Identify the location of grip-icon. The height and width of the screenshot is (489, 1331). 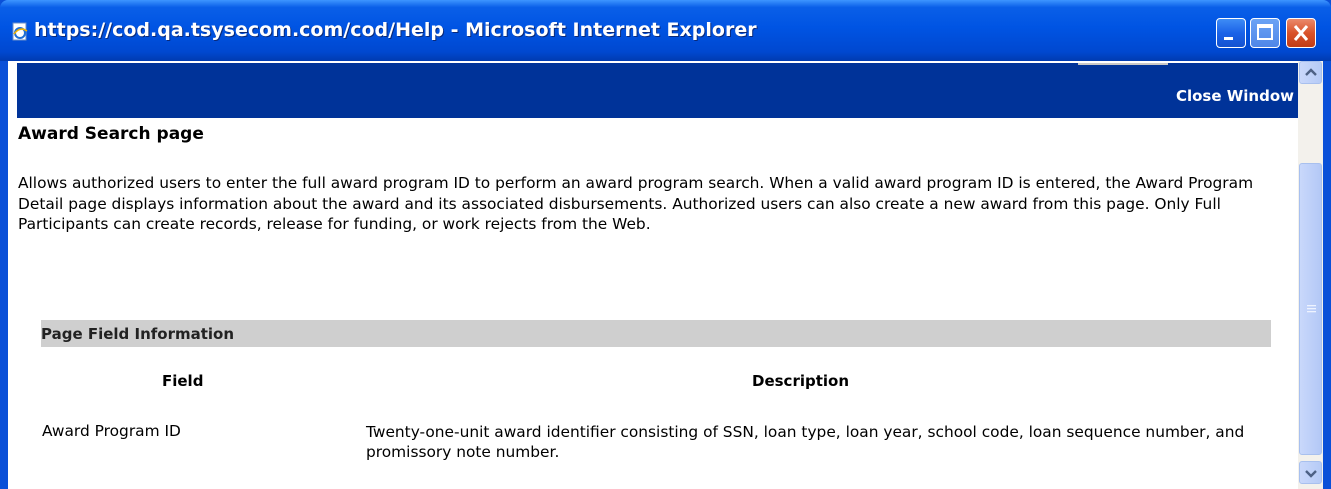
(1311, 309).